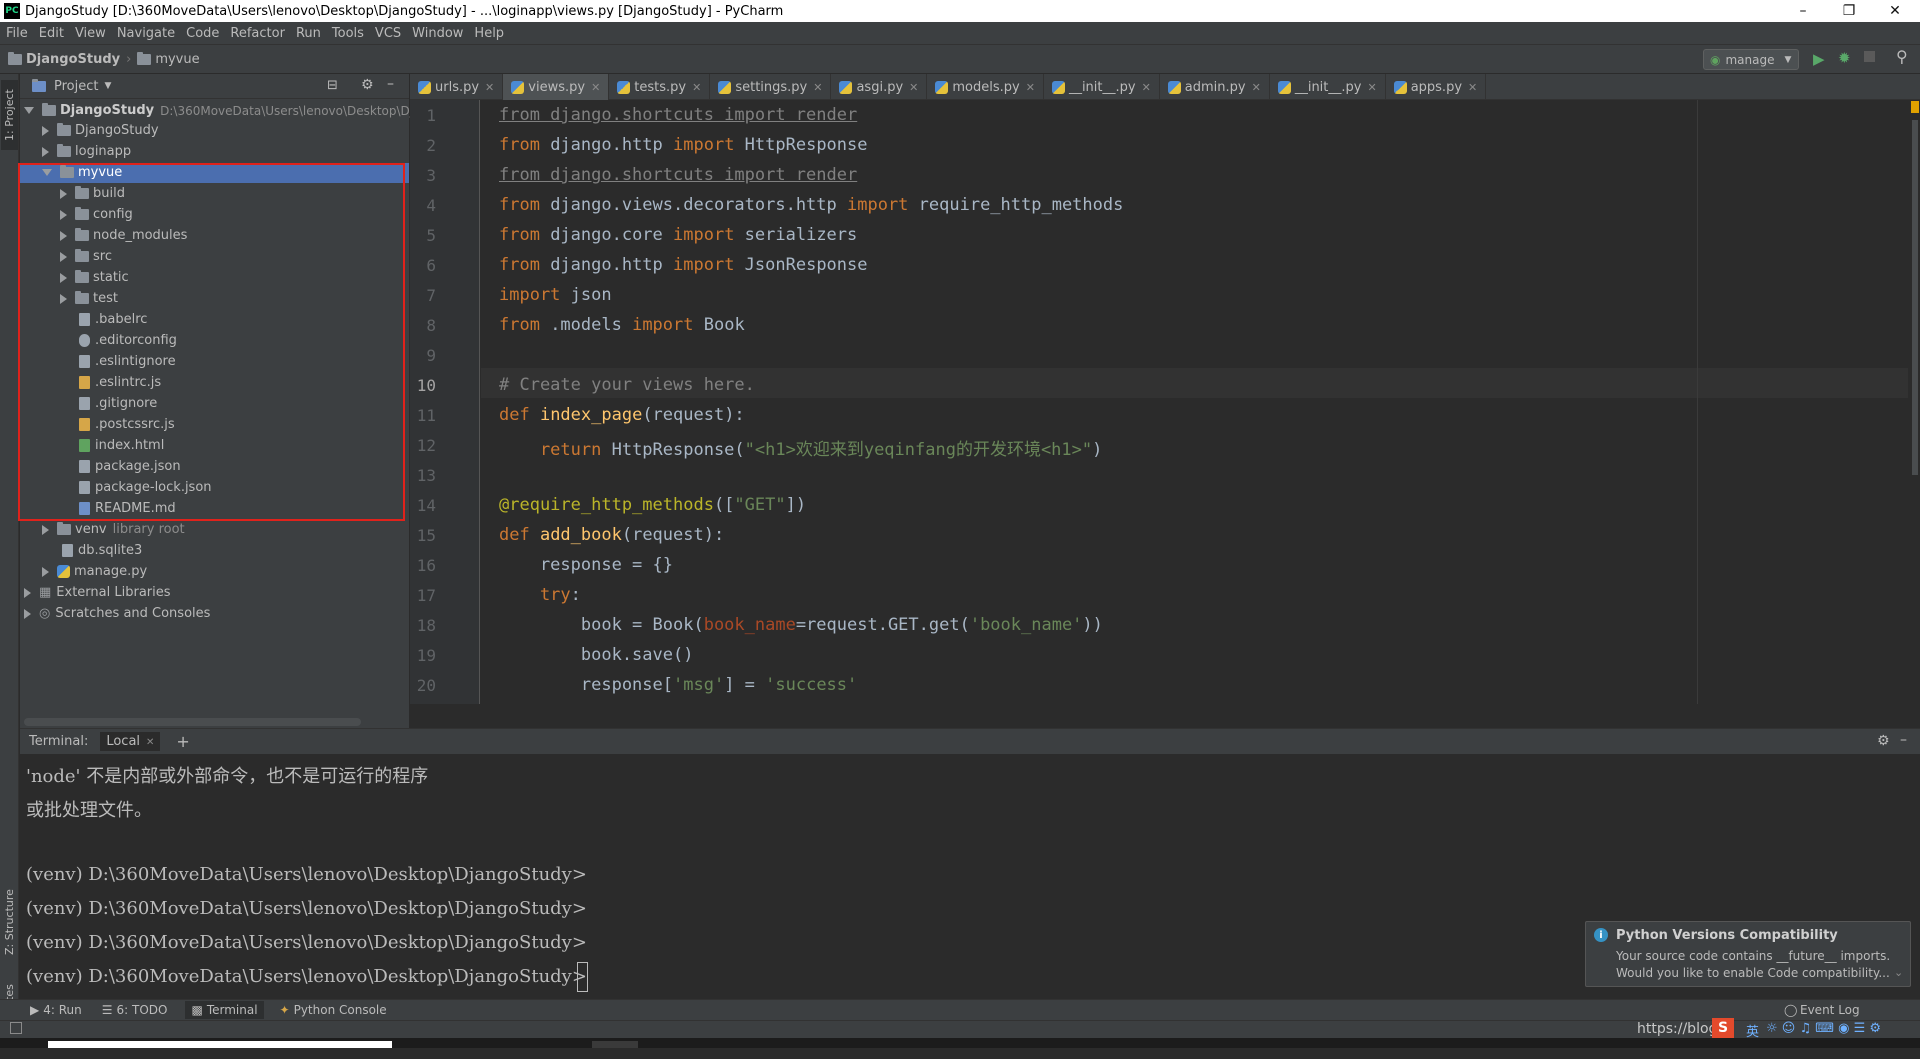  Describe the element at coordinates (220, 1044) in the screenshot. I see `taskbar-search-box` at that location.